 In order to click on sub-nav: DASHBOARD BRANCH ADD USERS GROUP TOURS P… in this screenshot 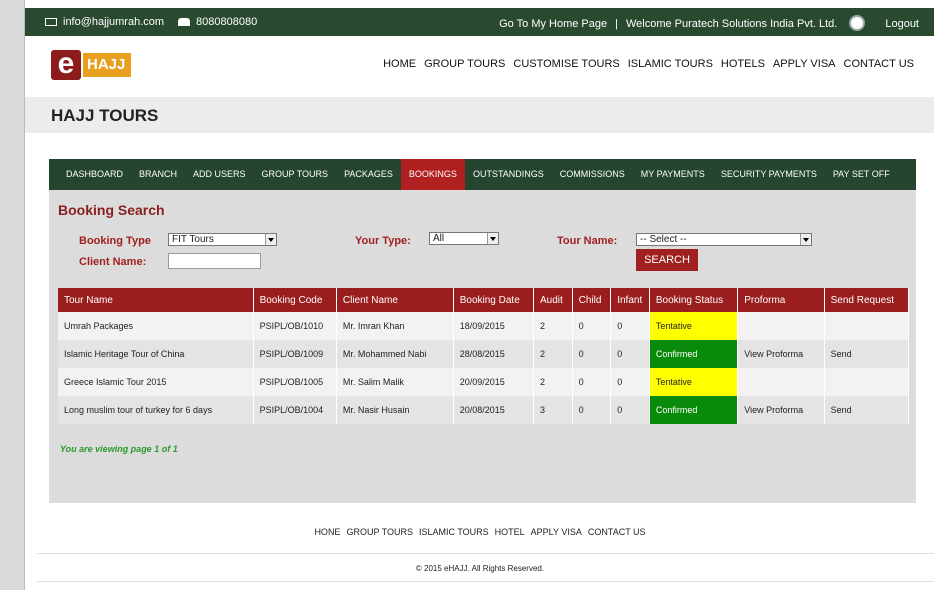, I will do `click(482, 174)`.